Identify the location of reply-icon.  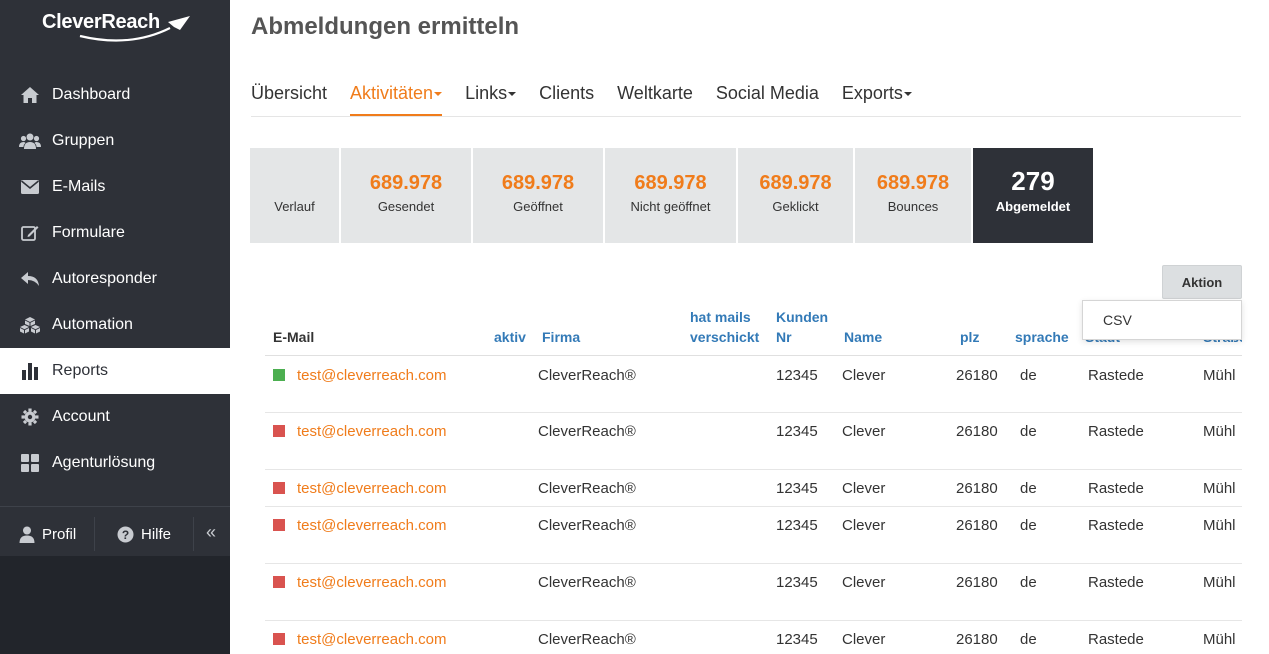
(30, 279).